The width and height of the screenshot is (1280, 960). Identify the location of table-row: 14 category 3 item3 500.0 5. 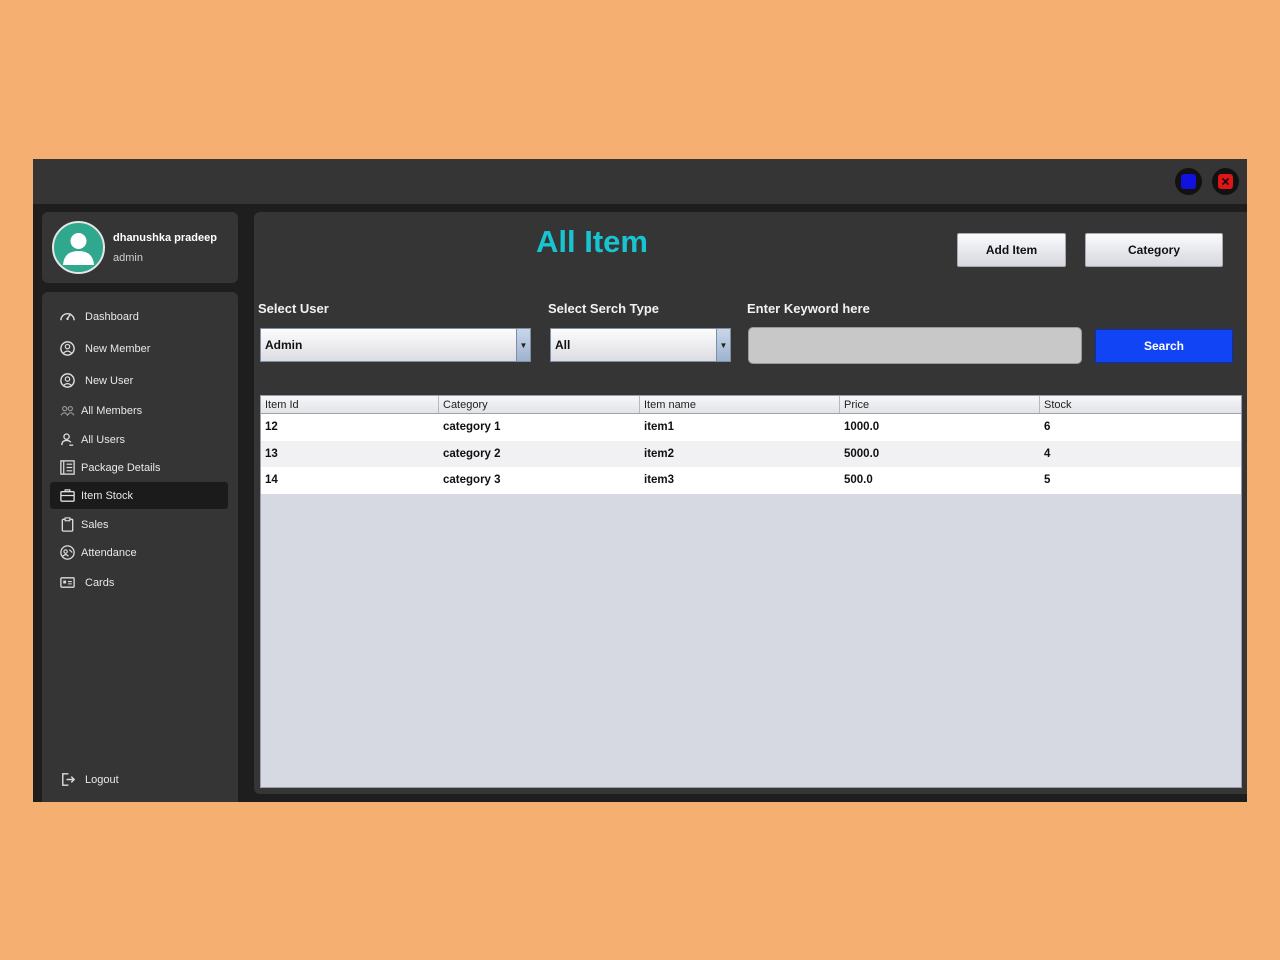
(751, 480).